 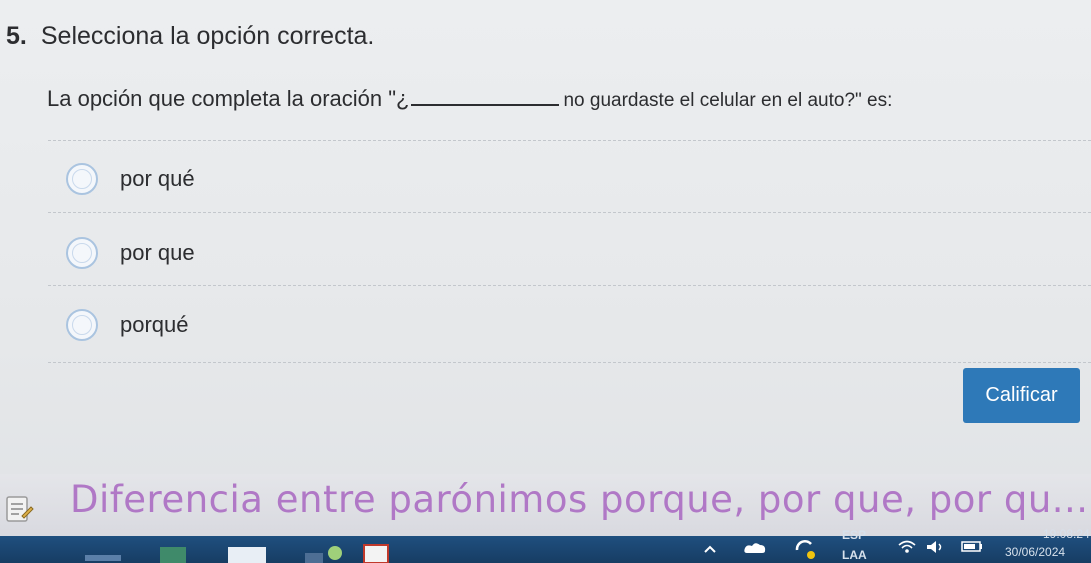 I want to click on clock-time: 19:08:24, so click(x=1066, y=534).